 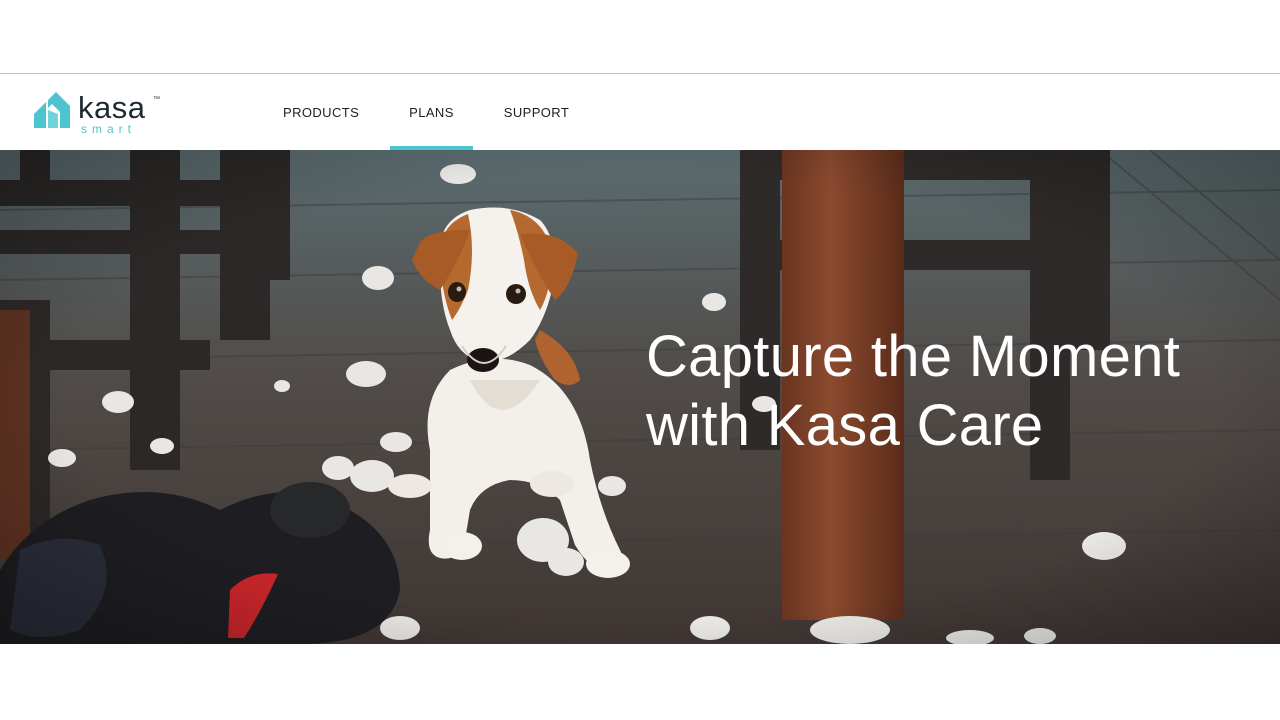 I want to click on logo-trademark: ™, so click(x=156, y=99).